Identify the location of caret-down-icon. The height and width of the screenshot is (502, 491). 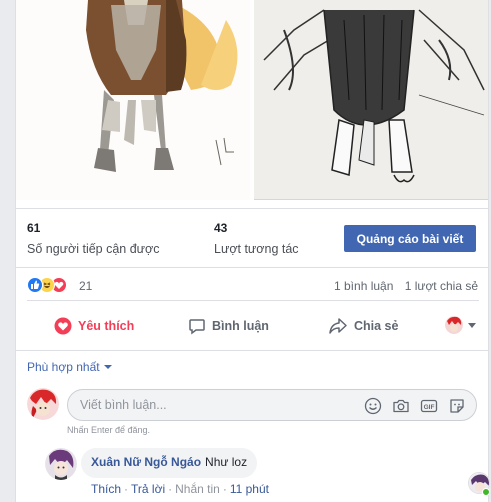
(107, 367).